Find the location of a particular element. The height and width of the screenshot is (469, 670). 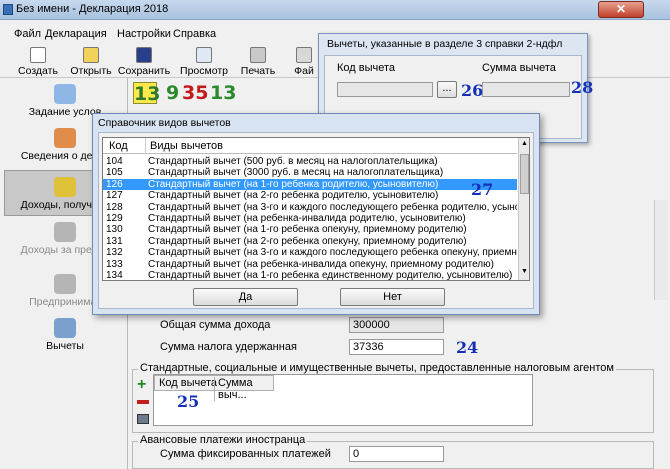

window-title: Без имени - Декларация 2018 is located at coordinates (92, 9).